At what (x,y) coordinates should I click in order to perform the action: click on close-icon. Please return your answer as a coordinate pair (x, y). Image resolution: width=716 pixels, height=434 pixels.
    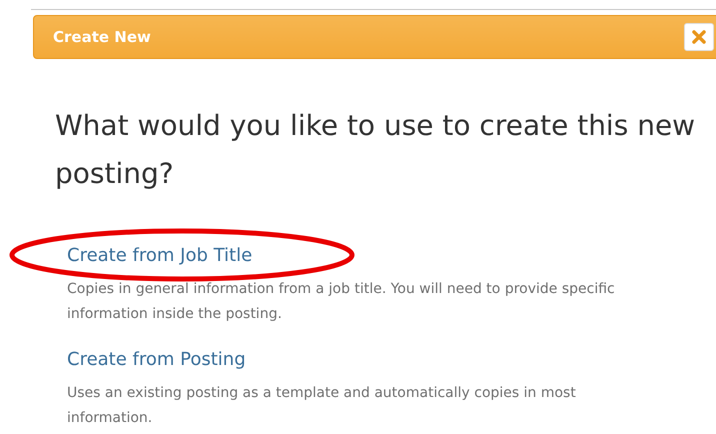
    Looking at the image, I should click on (699, 37).